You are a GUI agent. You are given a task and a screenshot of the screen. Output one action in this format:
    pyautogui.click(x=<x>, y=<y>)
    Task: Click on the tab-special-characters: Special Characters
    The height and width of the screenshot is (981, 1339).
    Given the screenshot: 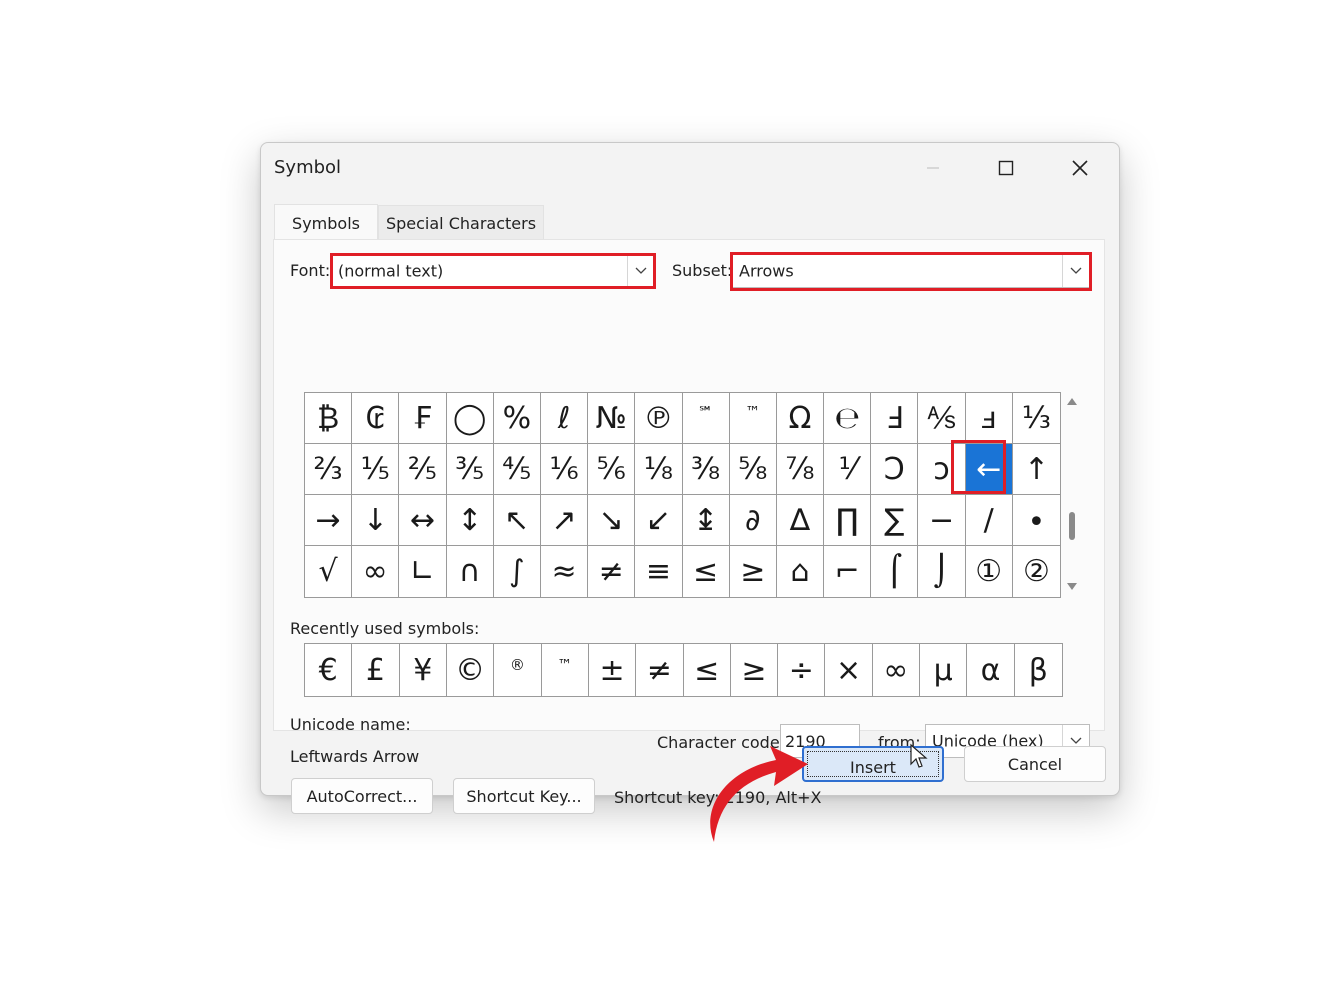 What is the action you would take?
    pyautogui.click(x=461, y=222)
    